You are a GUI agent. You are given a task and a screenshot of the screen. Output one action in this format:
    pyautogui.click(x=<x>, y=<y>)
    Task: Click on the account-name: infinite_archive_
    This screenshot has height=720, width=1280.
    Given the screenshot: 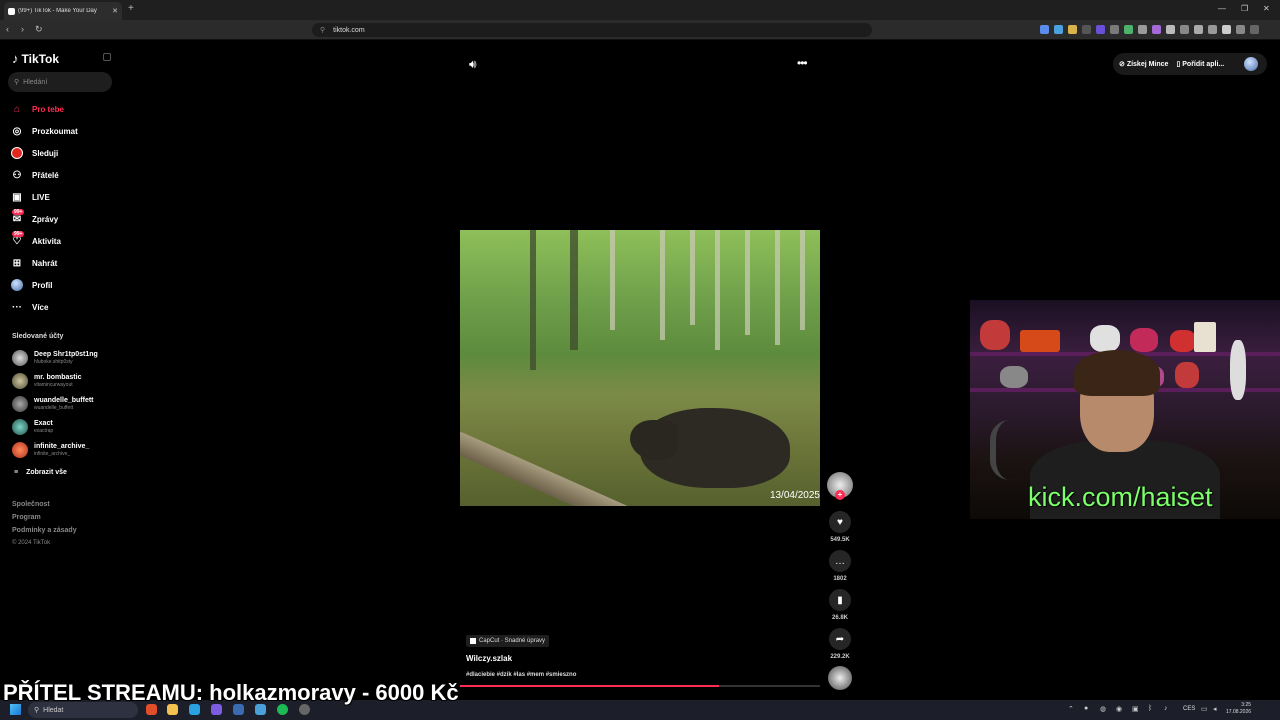 What is the action you would take?
    pyautogui.click(x=62, y=446)
    